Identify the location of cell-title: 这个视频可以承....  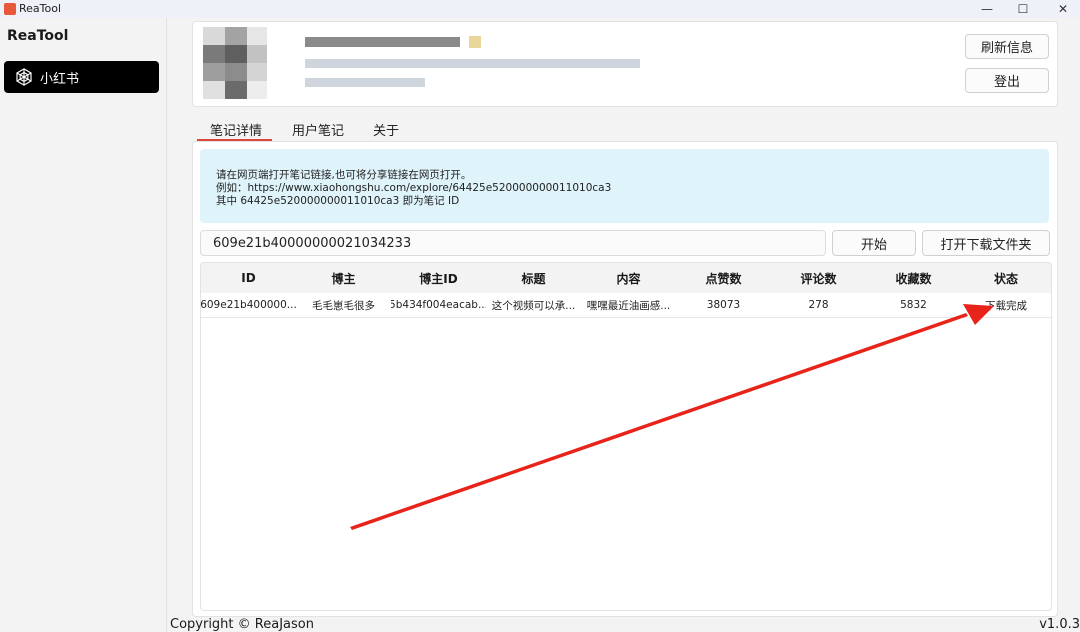
(533, 305).